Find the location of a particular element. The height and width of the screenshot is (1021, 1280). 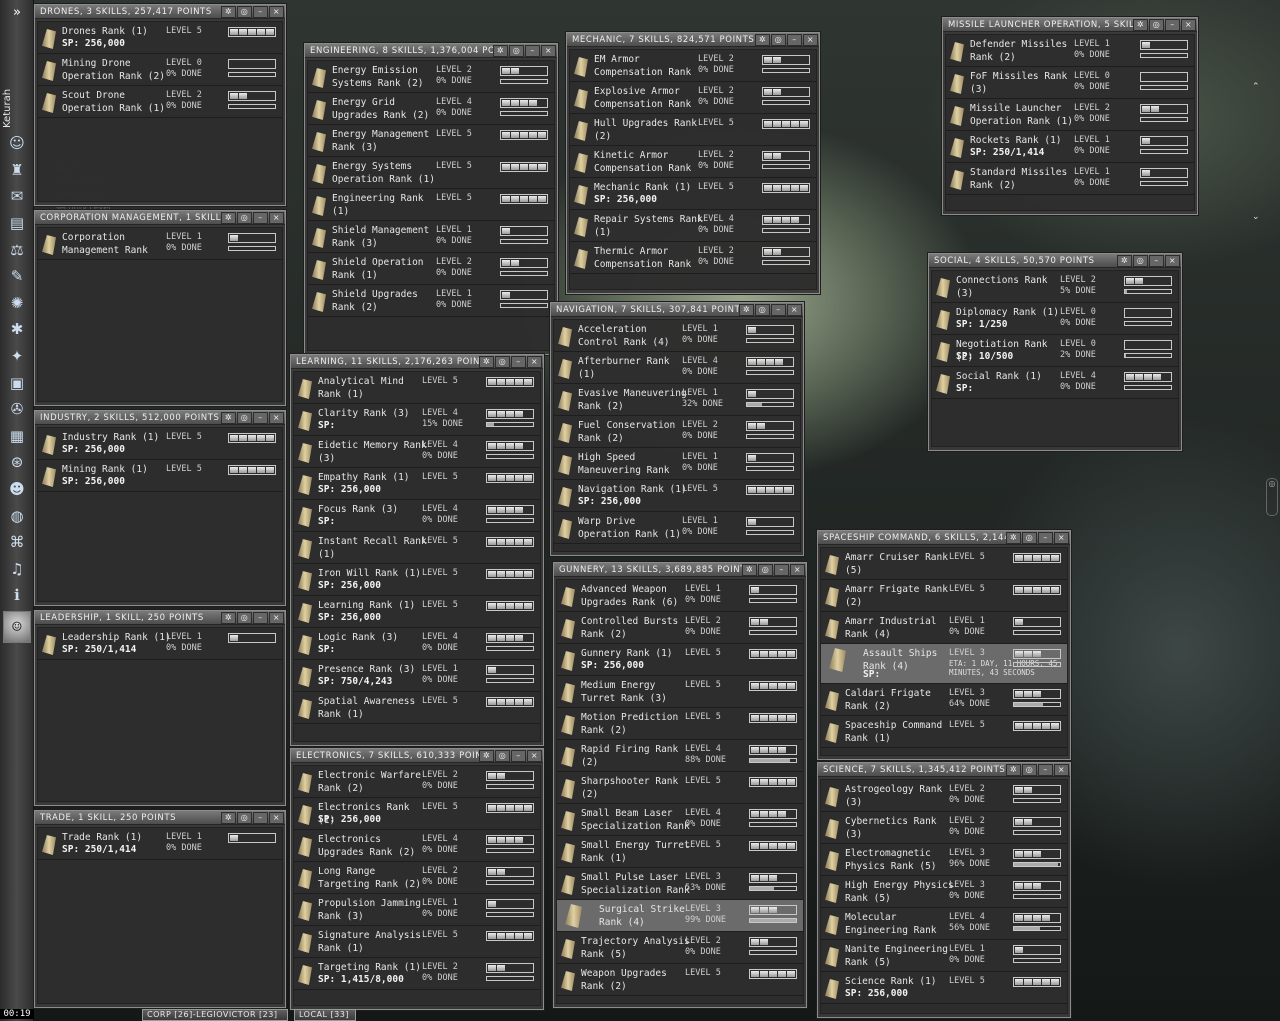

people-icon: ☻ is located at coordinates (17, 489).